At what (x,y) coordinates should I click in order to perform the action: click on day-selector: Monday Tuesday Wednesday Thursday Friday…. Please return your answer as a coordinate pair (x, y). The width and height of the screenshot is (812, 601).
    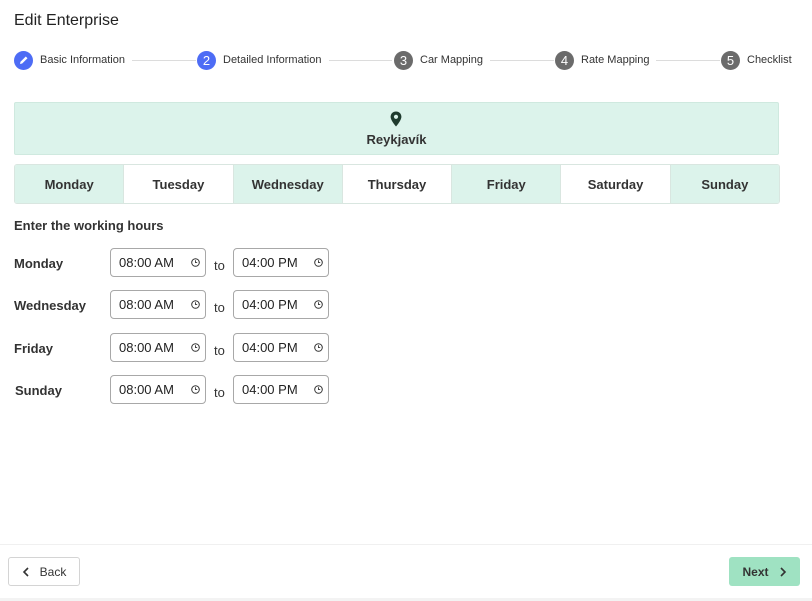
    Looking at the image, I should click on (397, 184).